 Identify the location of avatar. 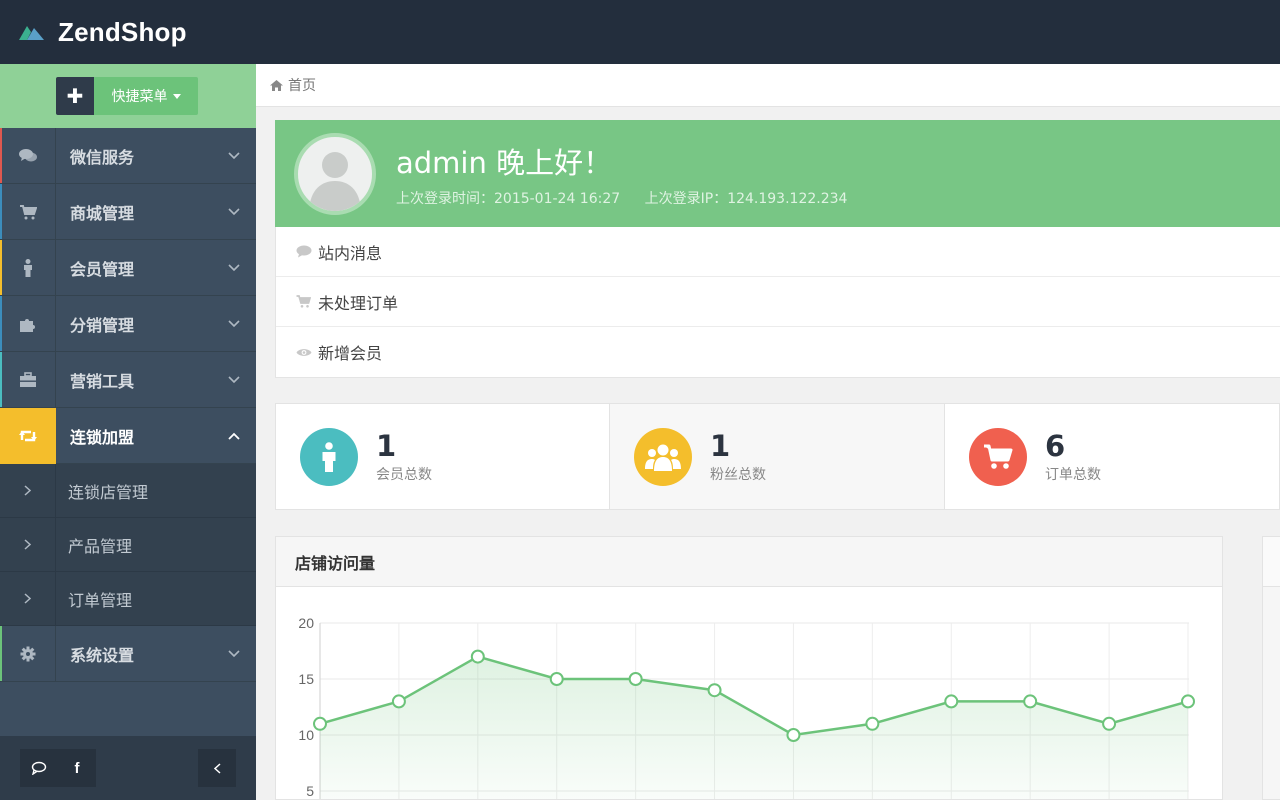
(335, 173).